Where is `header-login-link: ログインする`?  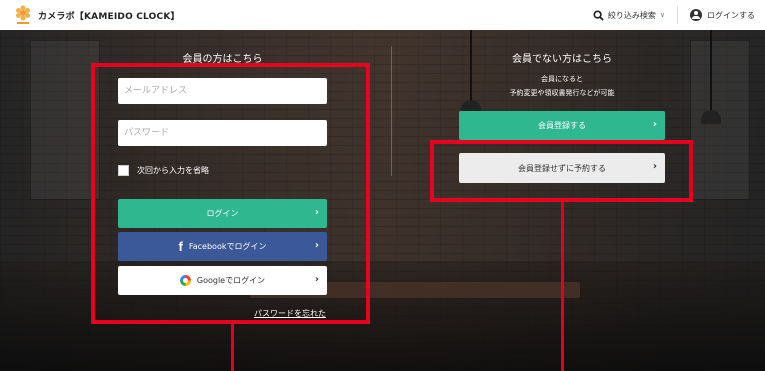 header-login-link: ログインする is located at coordinates (716, 15).